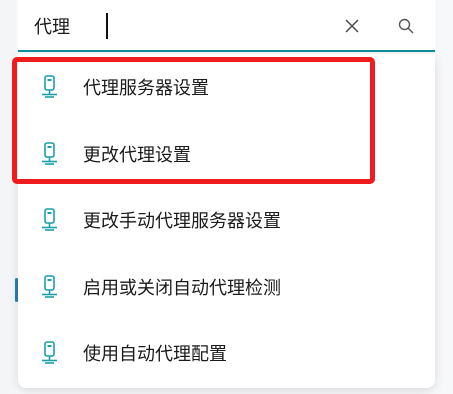 The height and width of the screenshot is (394, 453). I want to click on result-item-label: 更改手动代理服务器设置, so click(182, 221).